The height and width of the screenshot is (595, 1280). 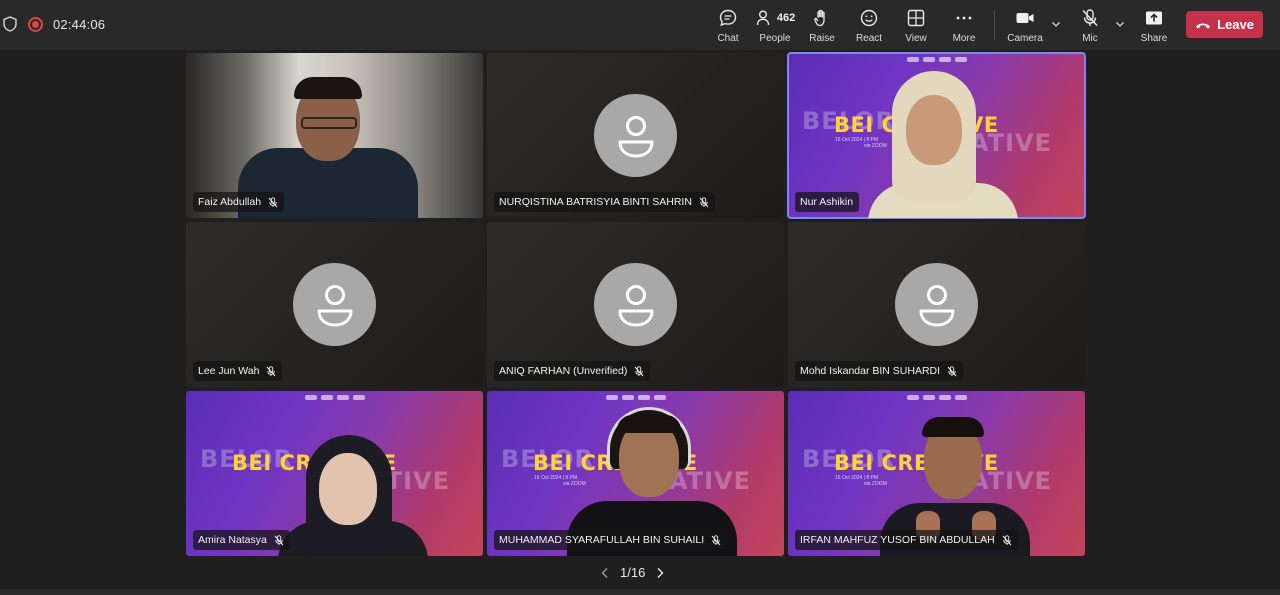 I want to click on smiley-icon, so click(x=869, y=18).